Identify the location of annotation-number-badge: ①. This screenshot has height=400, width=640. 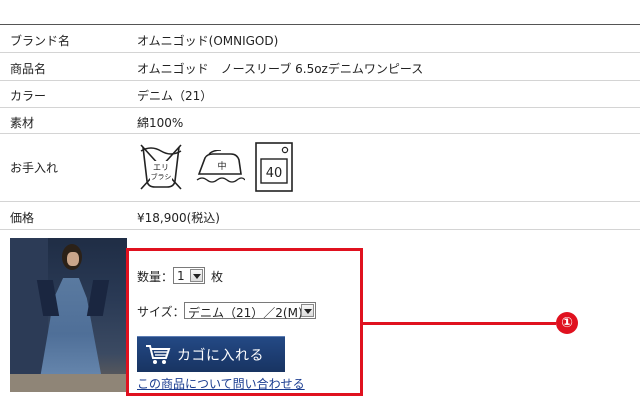
(567, 323).